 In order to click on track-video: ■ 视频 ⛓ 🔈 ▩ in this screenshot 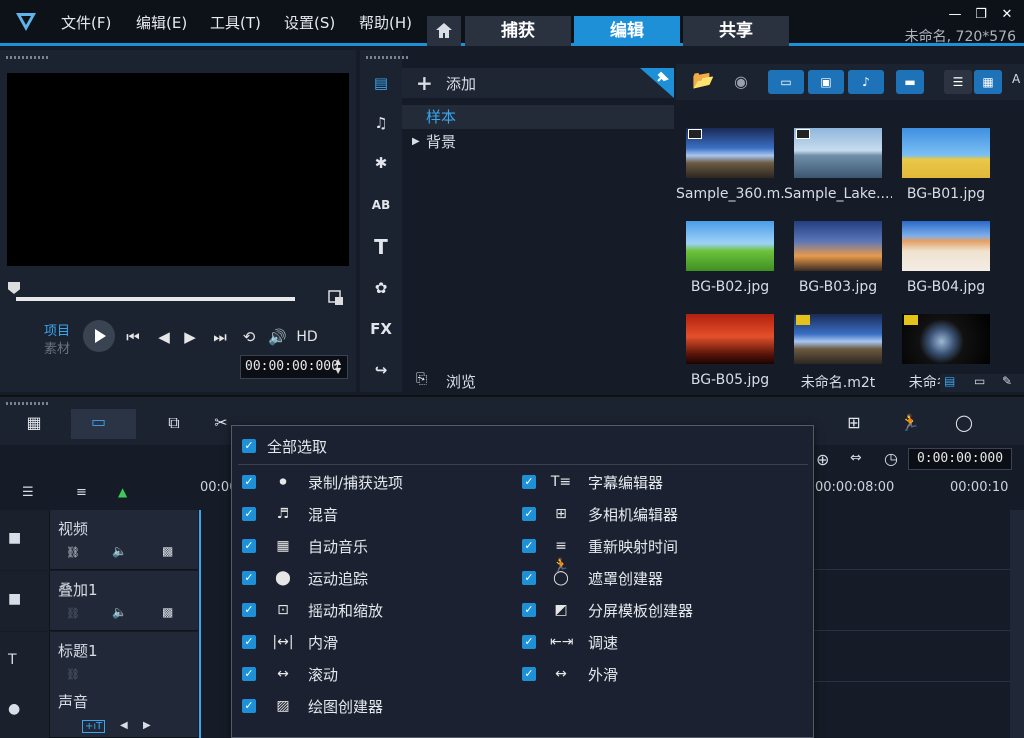, I will do `click(99, 540)`.